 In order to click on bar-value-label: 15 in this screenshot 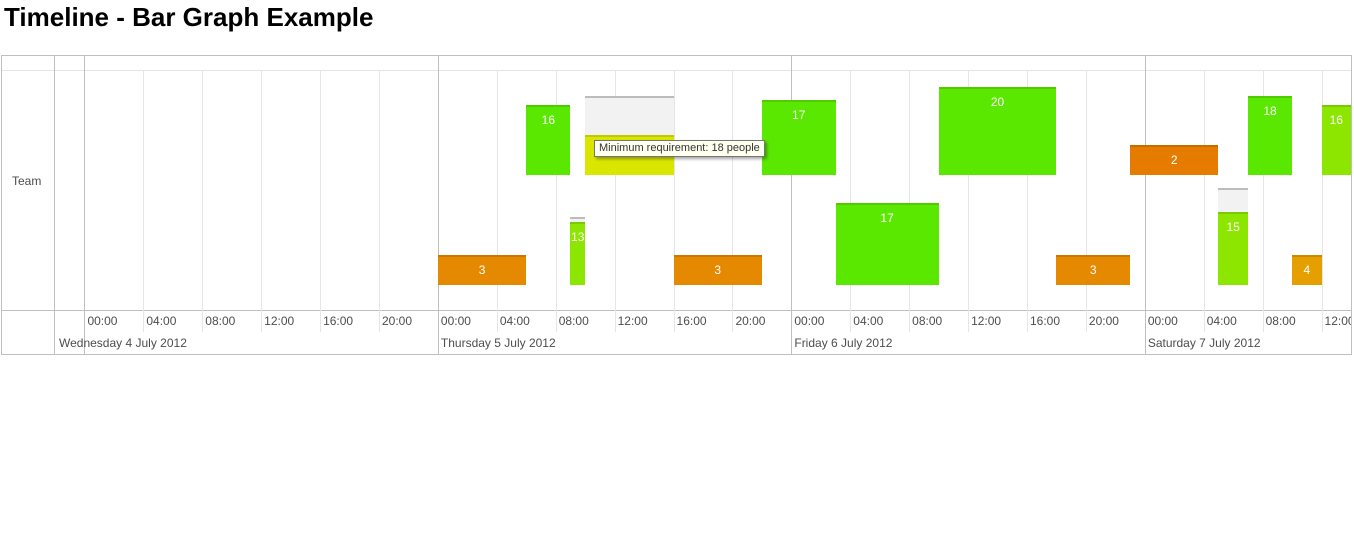, I will do `click(1233, 227)`.